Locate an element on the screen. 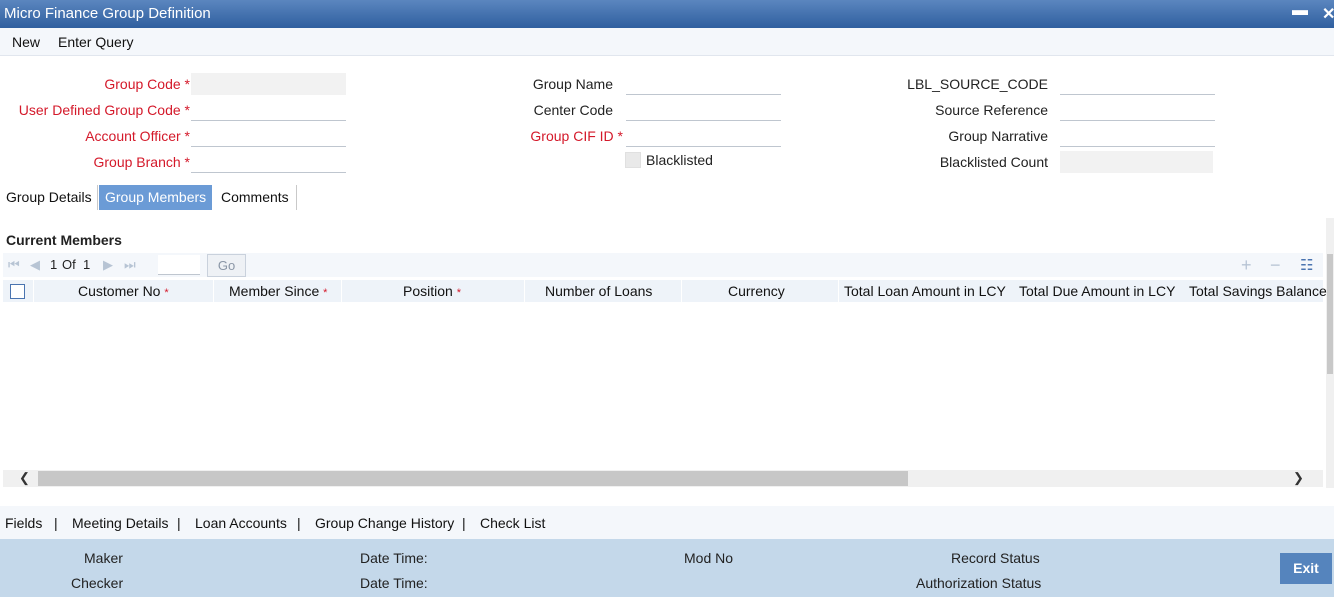 This screenshot has height=597, width=1334. select-all-checkbox is located at coordinates (17, 291).